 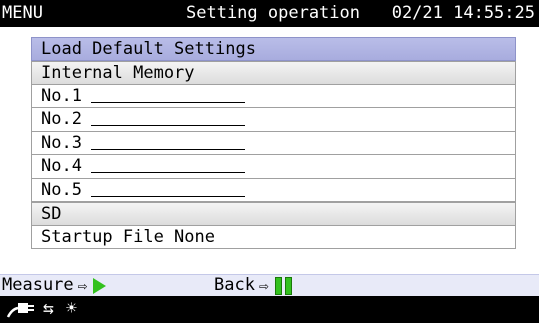 What do you see at coordinates (61, 95) in the screenshot?
I see `memory-slot-label: No.1` at bounding box center [61, 95].